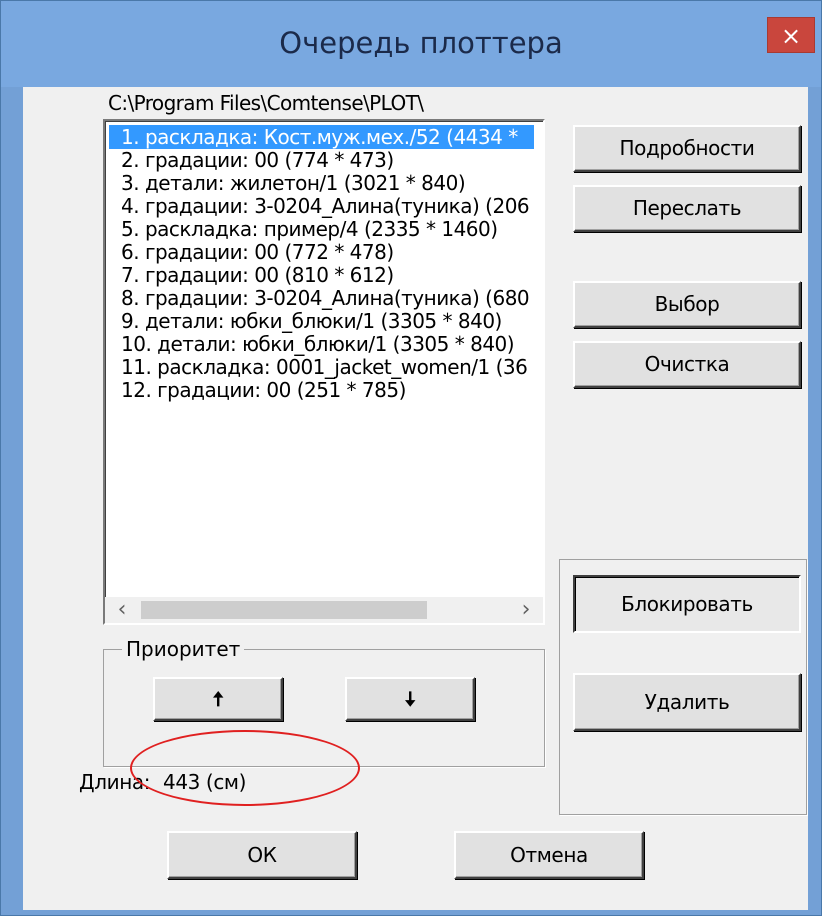  Describe the element at coordinates (687, 208) in the screenshot. I see `forward-button: Переслать` at that location.